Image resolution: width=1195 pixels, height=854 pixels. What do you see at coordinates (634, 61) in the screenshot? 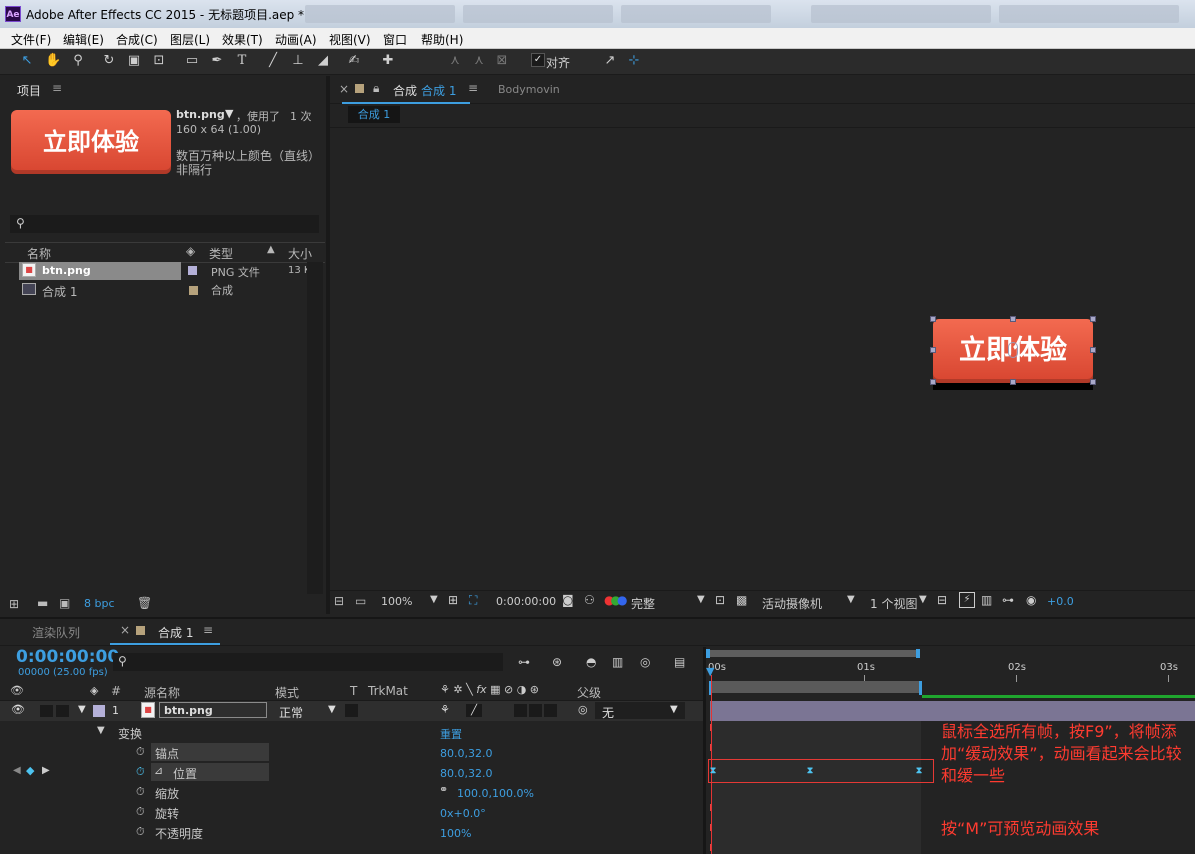
I see `snap-feature-icon: ⊹` at bounding box center [634, 61].